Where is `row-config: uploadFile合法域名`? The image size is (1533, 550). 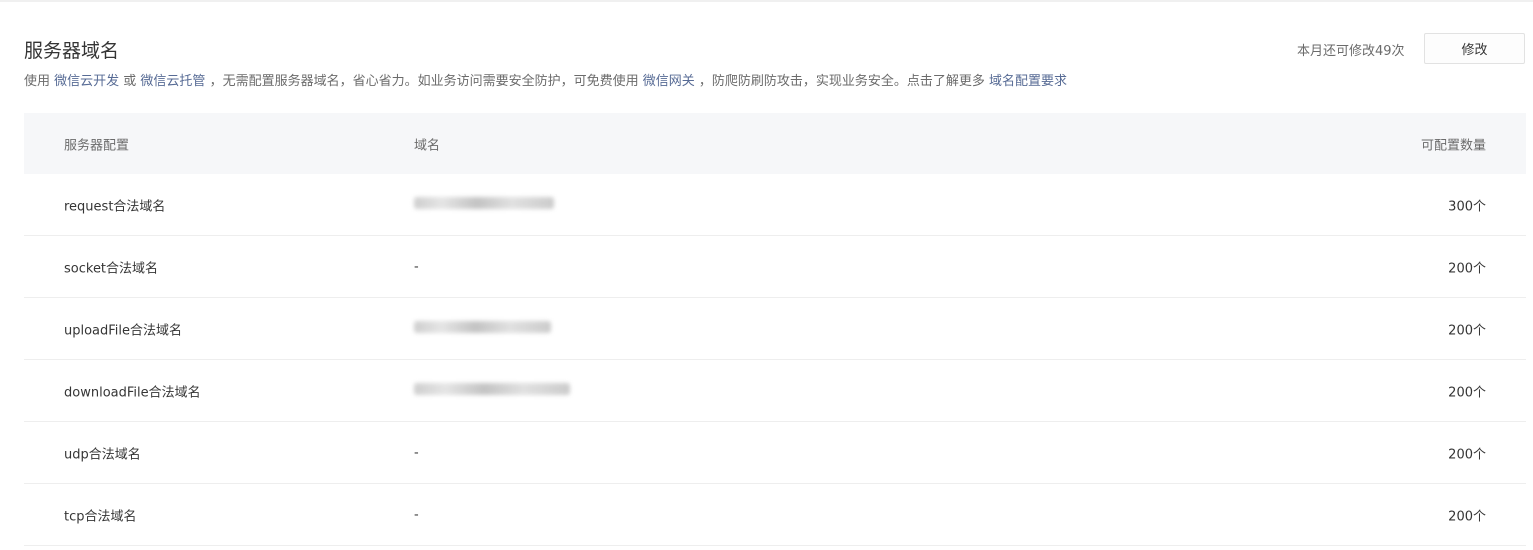
row-config: uploadFile合法域名 is located at coordinates (123, 330).